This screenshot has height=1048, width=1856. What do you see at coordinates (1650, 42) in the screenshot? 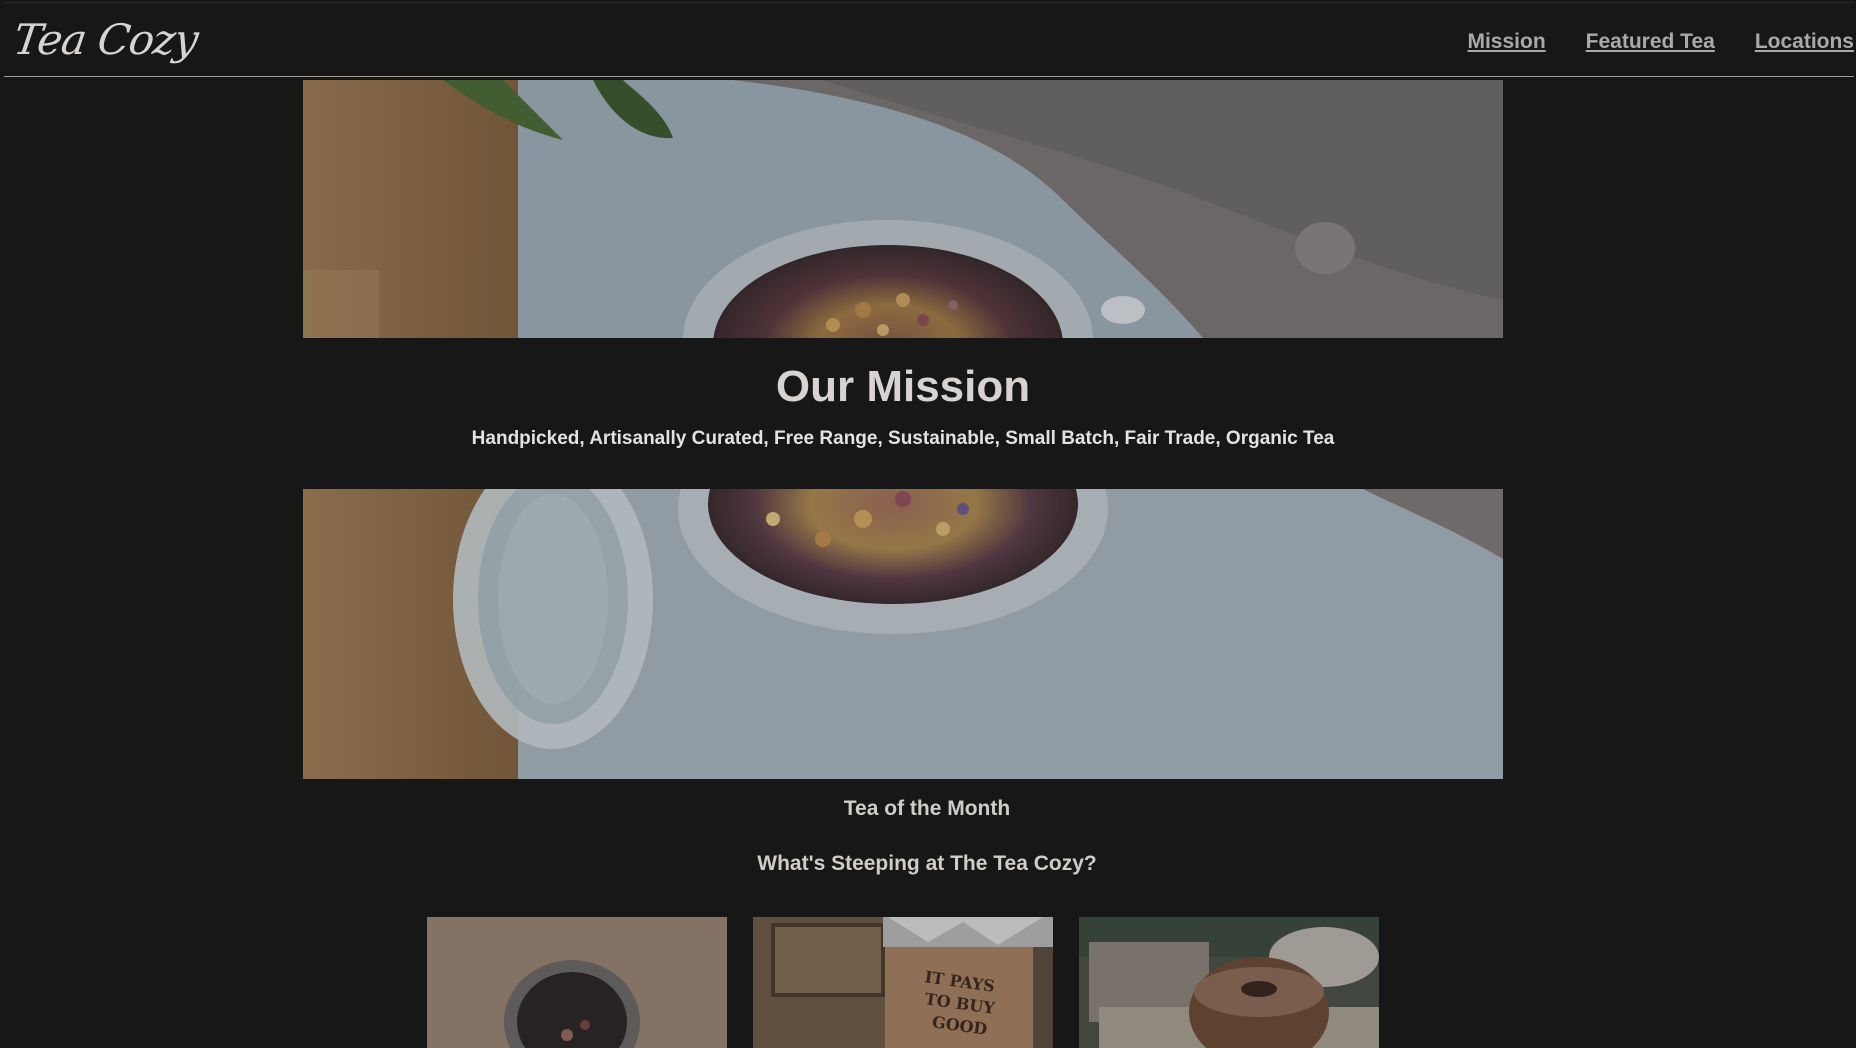
I see `nav-link-featured-tea: Featured Tea` at bounding box center [1650, 42].